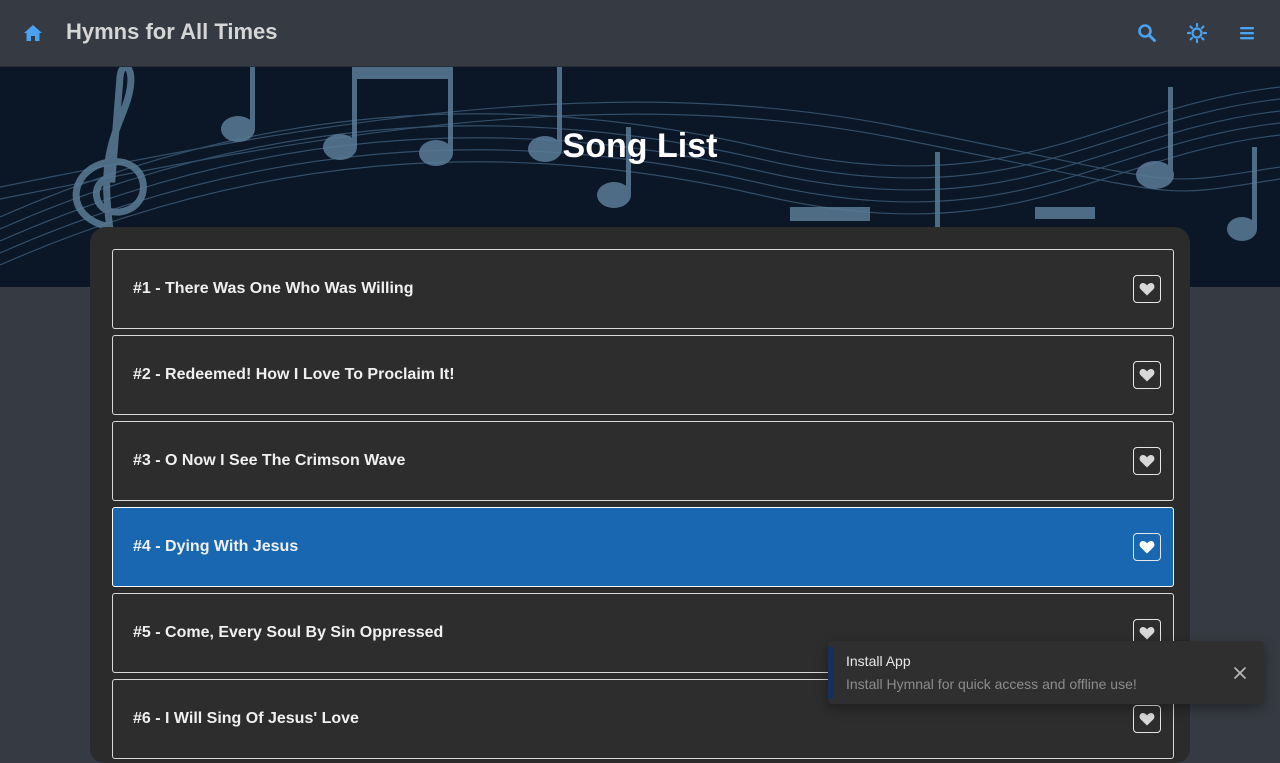 The image size is (1280, 763). What do you see at coordinates (172, 32) in the screenshot?
I see `app-title: Hymns for All Times` at bounding box center [172, 32].